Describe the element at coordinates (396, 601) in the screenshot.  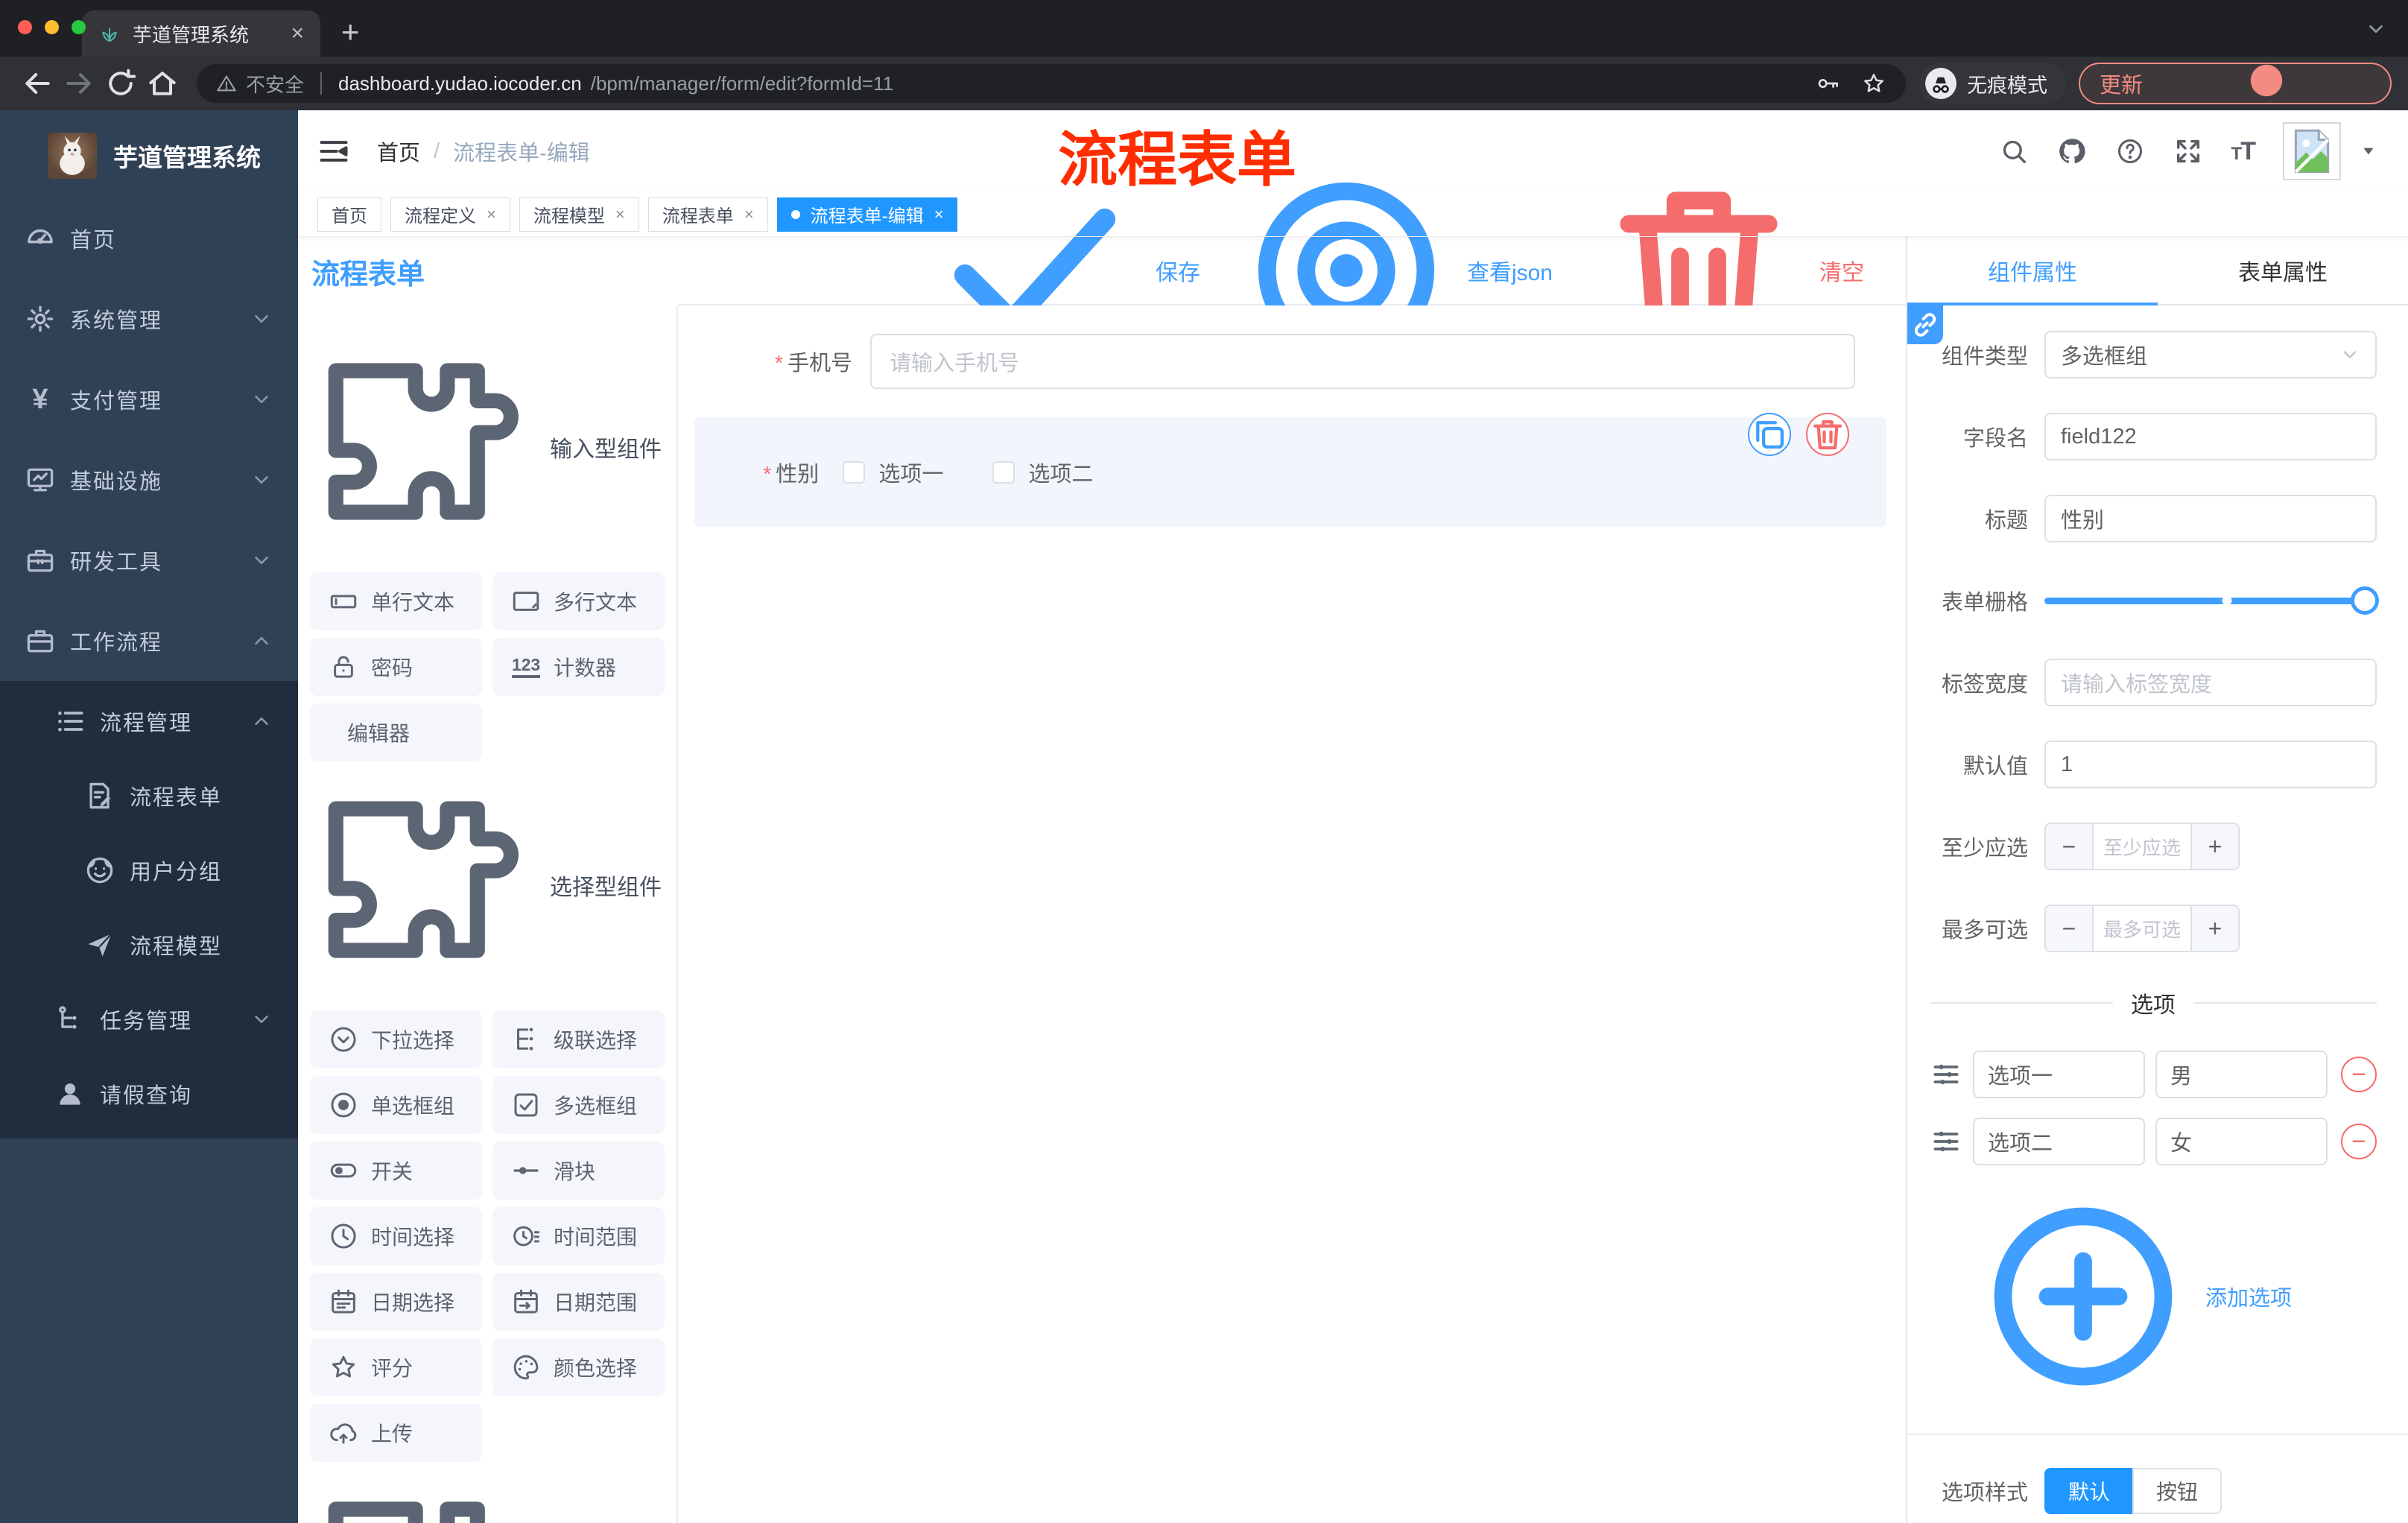
I see `component-chip-单行文本: 单行文本` at that location.